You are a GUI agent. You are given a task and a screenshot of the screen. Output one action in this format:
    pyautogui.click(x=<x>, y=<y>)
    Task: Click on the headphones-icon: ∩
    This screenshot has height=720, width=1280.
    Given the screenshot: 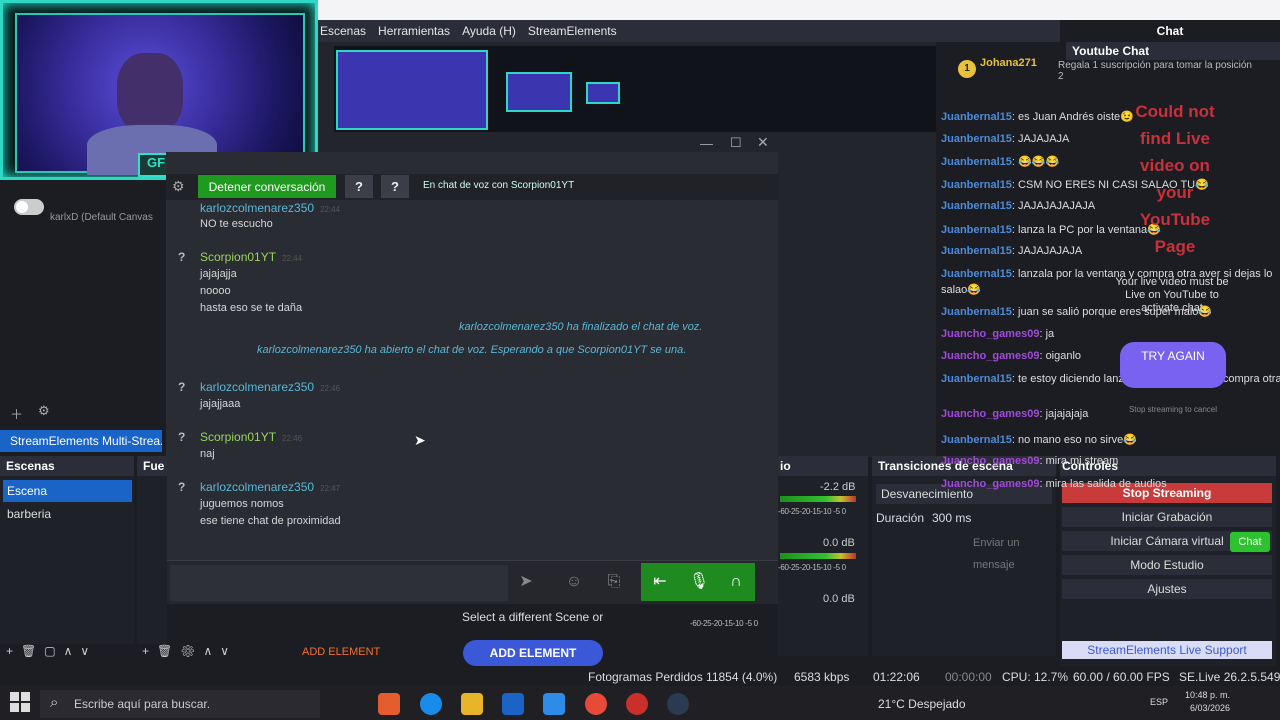 What is the action you would take?
    pyautogui.click(x=736, y=582)
    